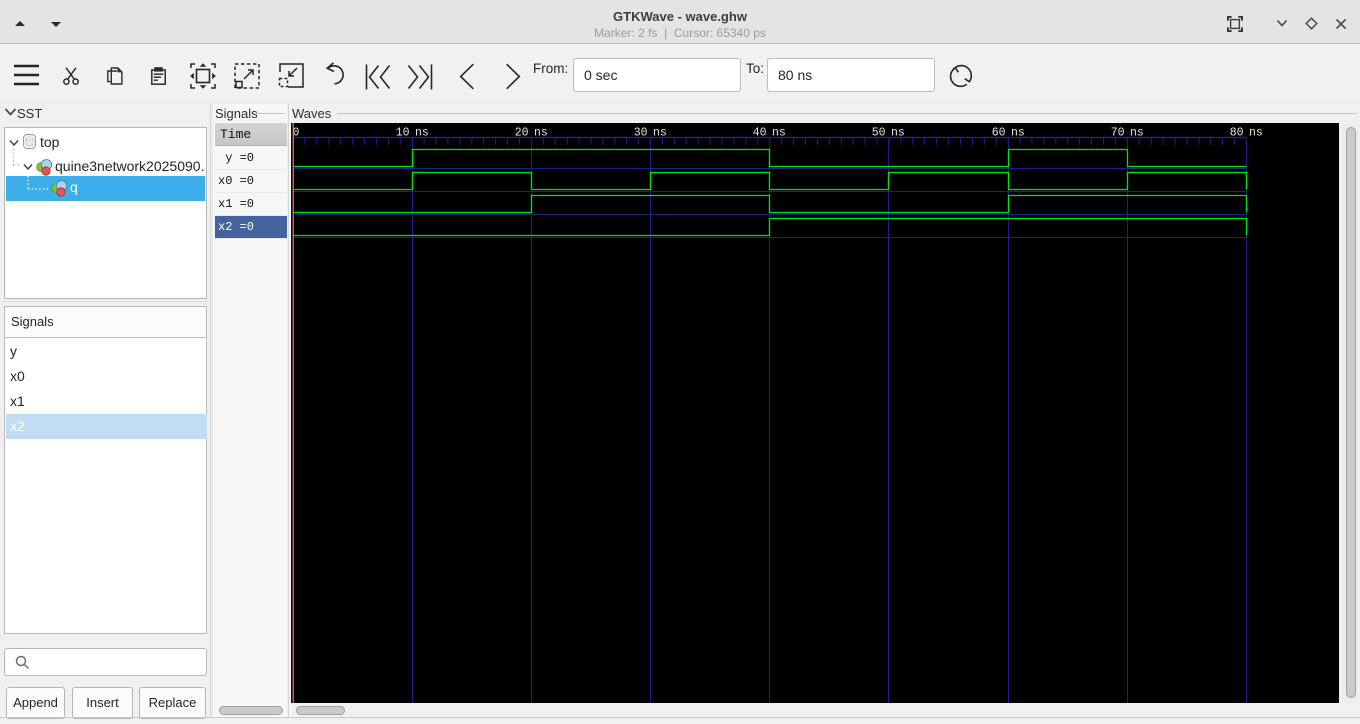  I want to click on svg-text: ns, so click(1256, 133).